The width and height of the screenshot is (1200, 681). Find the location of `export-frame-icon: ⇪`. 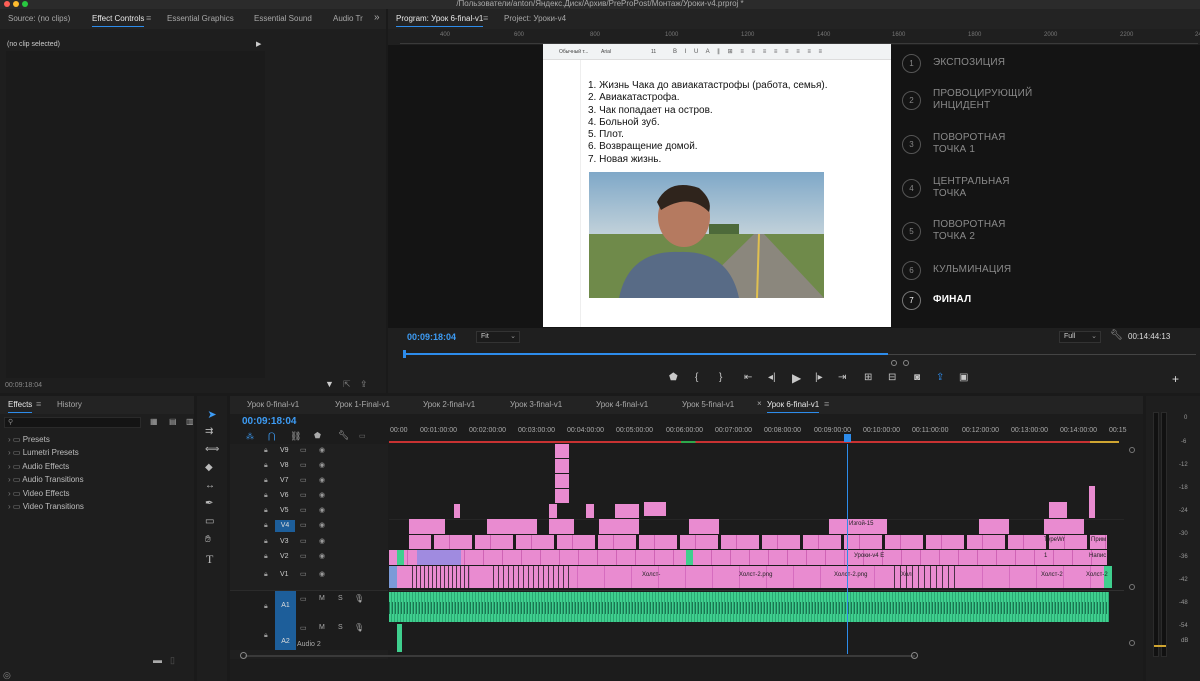

export-frame-icon: ⇪ is located at coordinates (940, 377).